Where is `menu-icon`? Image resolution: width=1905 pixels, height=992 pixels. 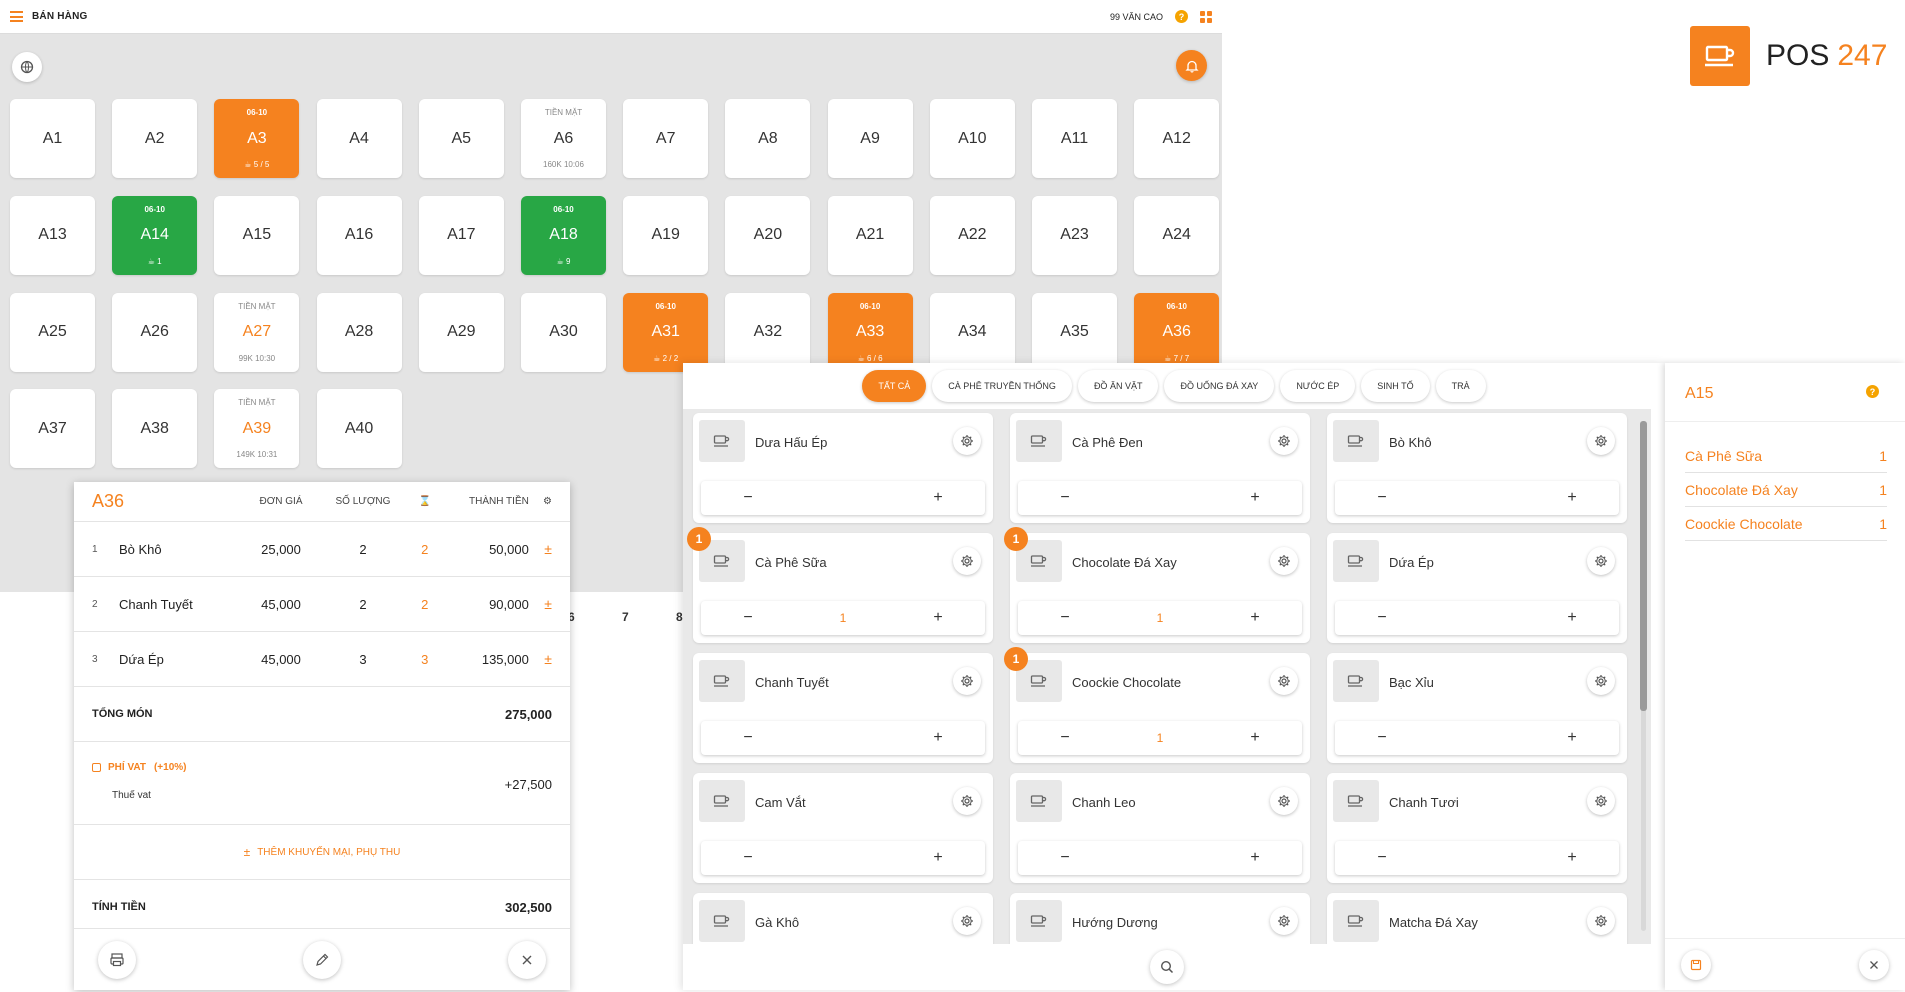 menu-icon is located at coordinates (16, 16).